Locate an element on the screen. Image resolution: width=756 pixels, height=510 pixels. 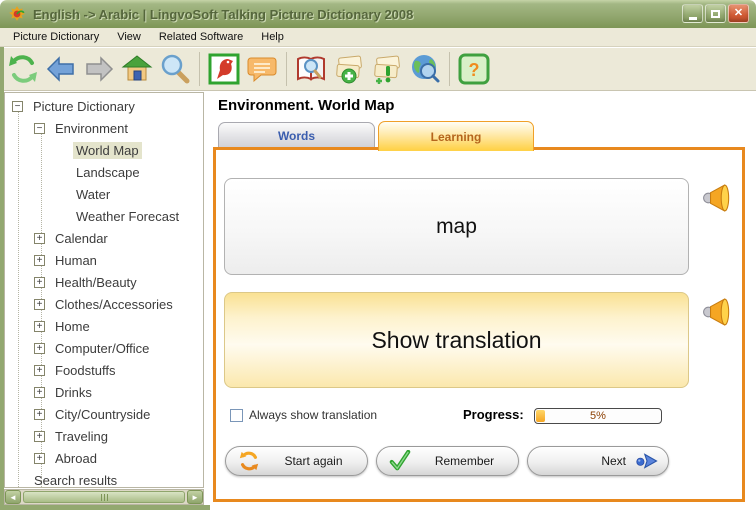
tree-item-foodstuffs: Foodstuffs is located at coordinates (104, 370).